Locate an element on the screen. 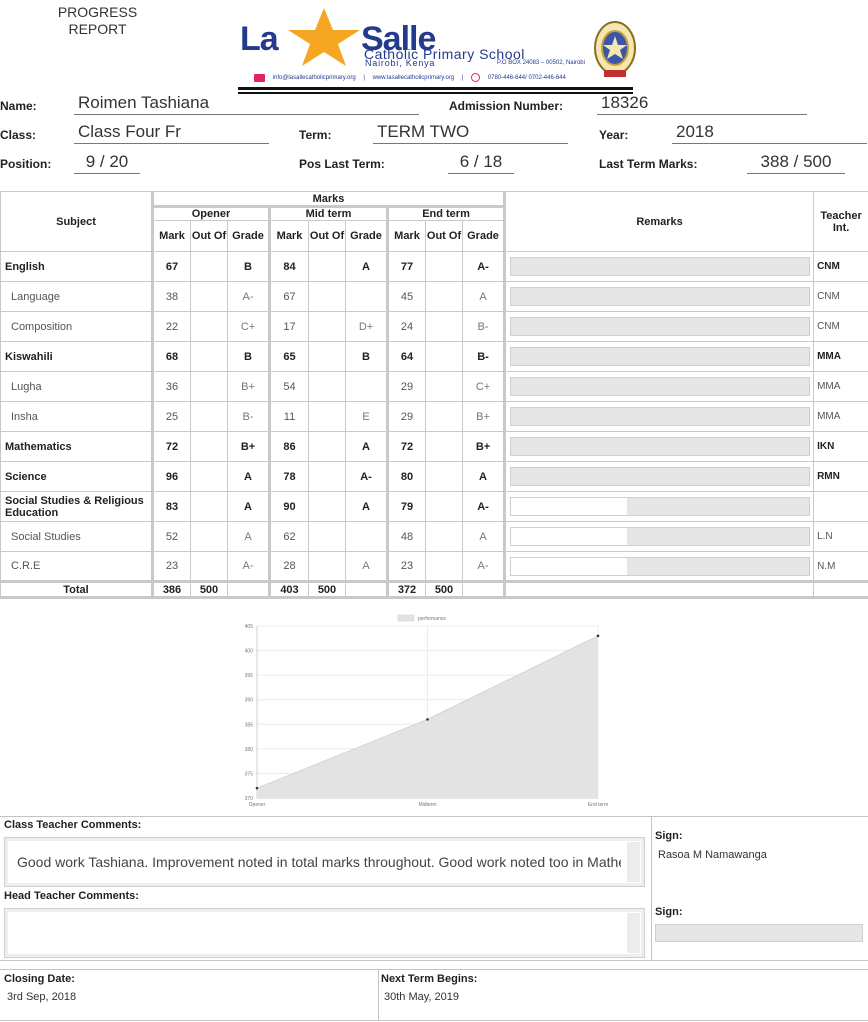 The image size is (868, 1022). head-teacher-comments-label: Head Teacher Comments: is located at coordinates (71, 896).